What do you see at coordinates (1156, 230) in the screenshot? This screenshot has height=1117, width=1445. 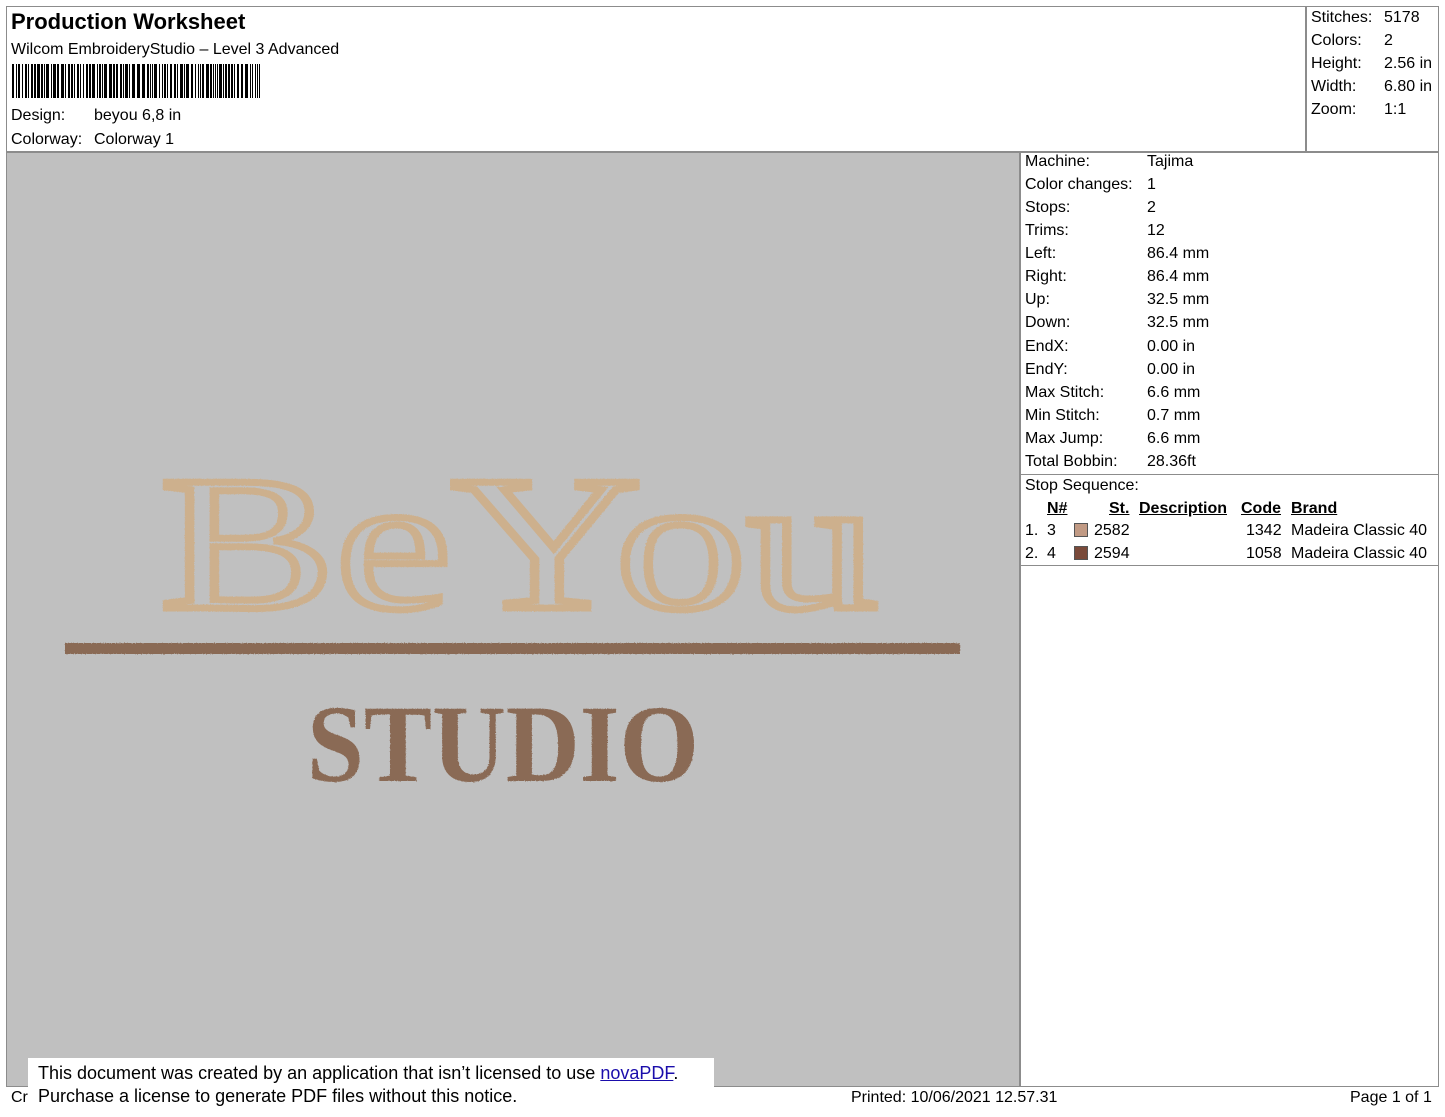 I see `detail-value: 12` at bounding box center [1156, 230].